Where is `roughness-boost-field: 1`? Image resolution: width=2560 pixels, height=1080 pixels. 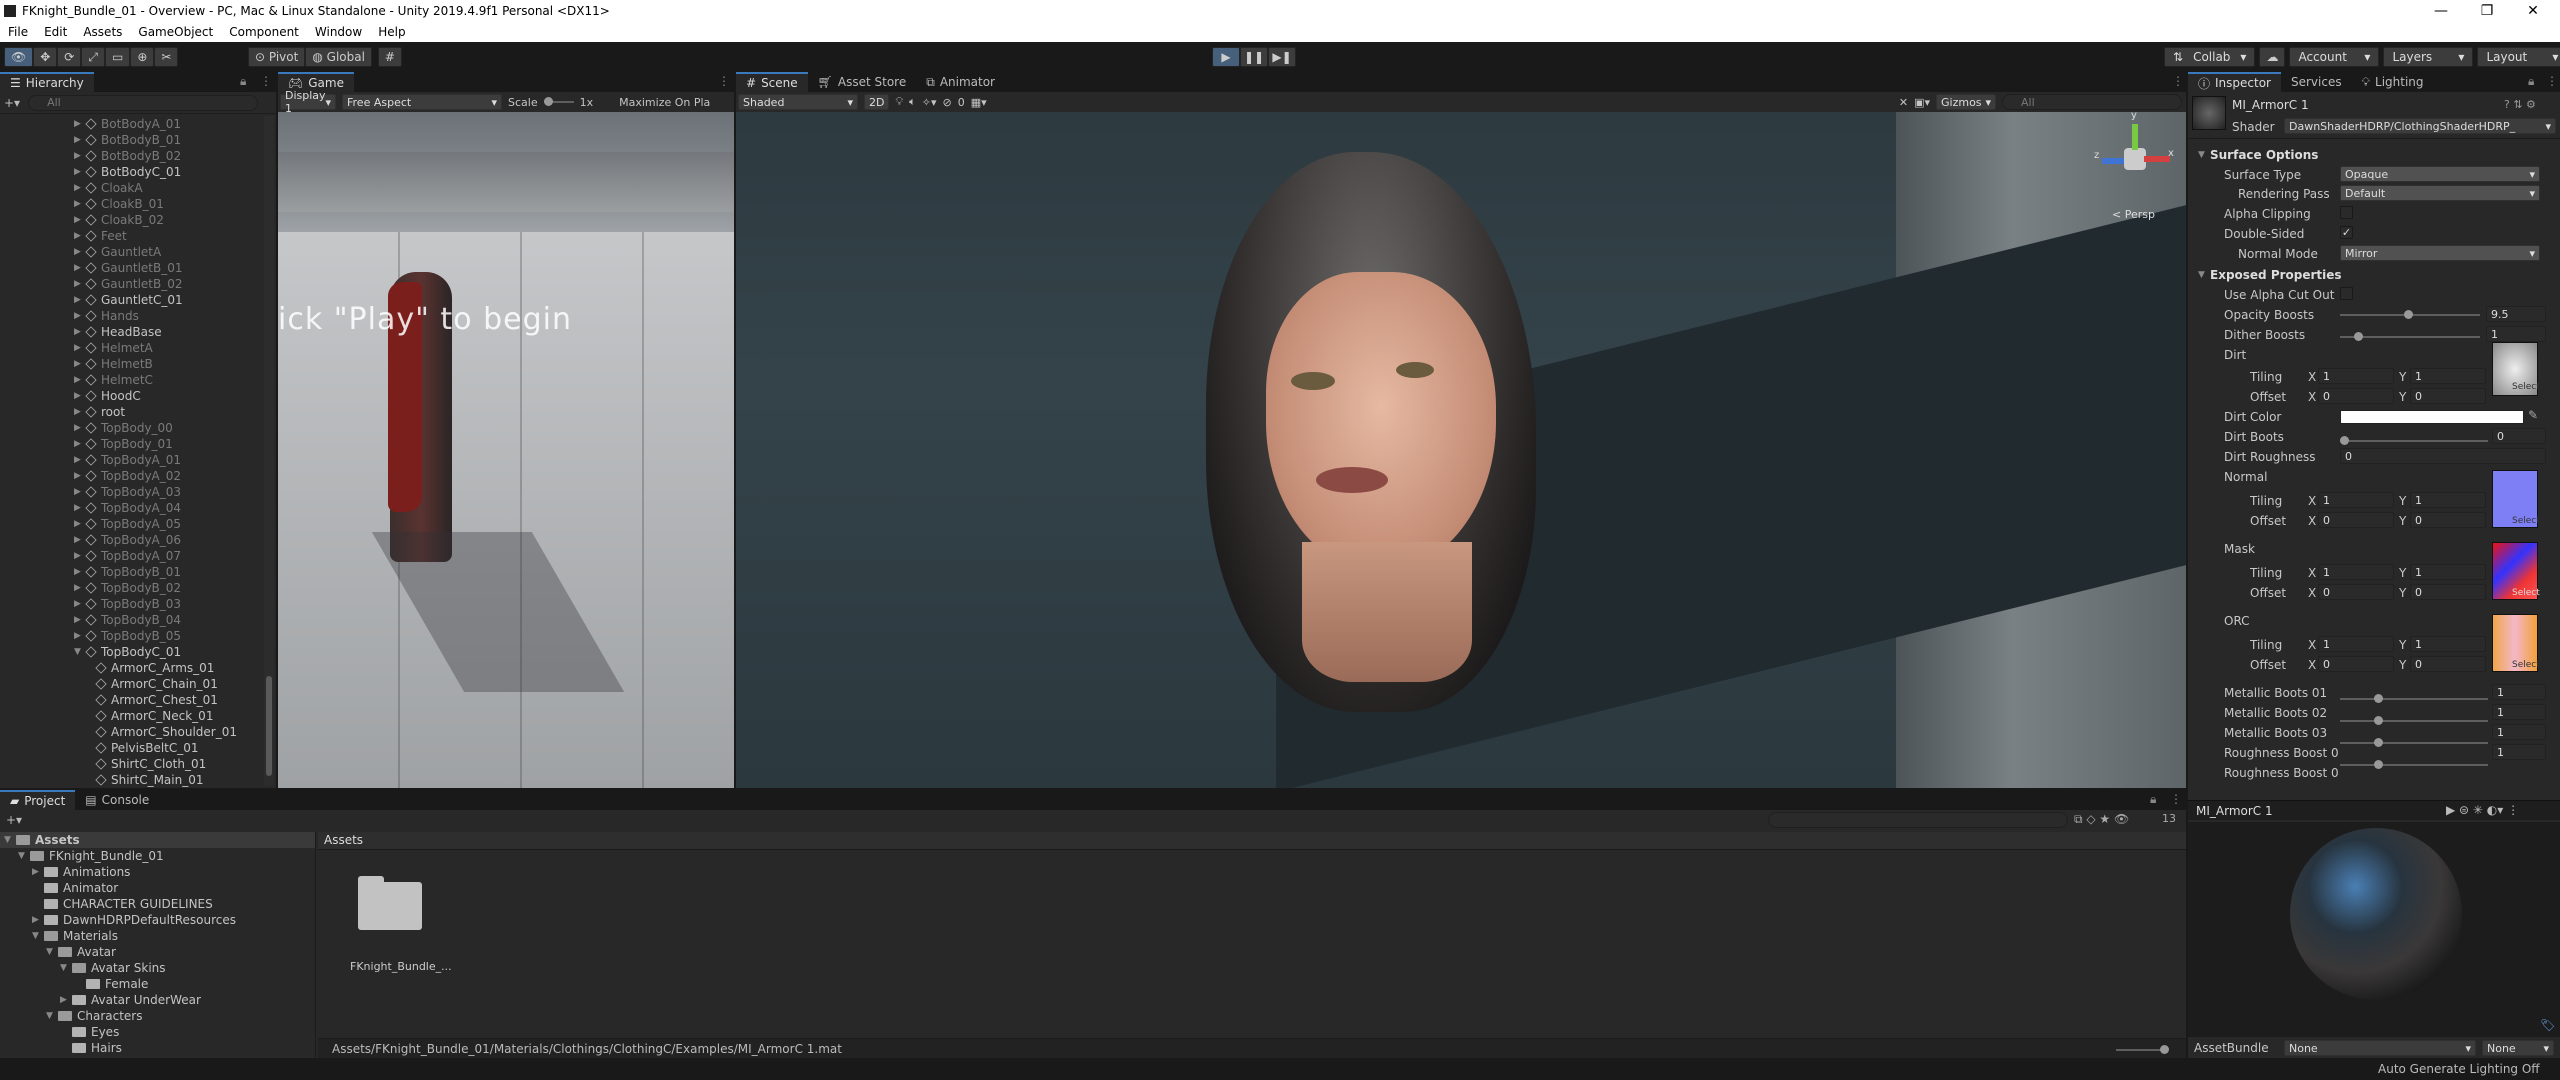
roughness-boost-field: 1 is located at coordinates (2519, 752).